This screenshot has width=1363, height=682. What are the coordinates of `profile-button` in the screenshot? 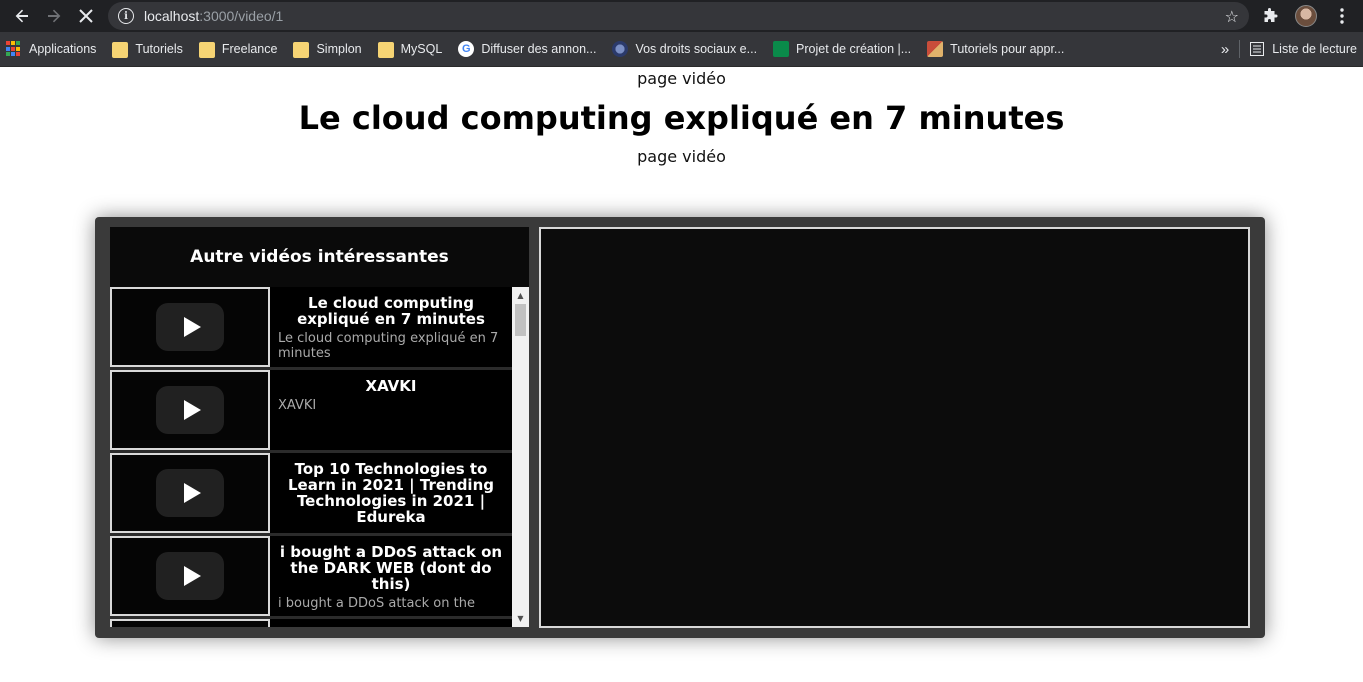 It's located at (1306, 16).